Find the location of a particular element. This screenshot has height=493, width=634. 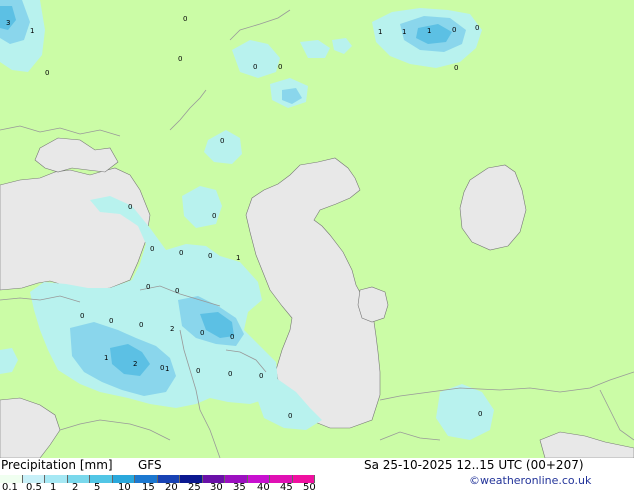

valid-time: Sa 25-10-2025 12..15 UTC (00+207) is located at coordinates (474, 465).